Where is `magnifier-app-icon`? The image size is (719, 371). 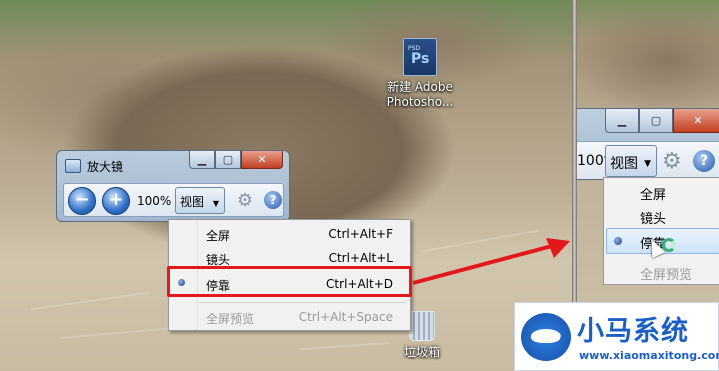 magnifier-app-icon is located at coordinates (73, 166).